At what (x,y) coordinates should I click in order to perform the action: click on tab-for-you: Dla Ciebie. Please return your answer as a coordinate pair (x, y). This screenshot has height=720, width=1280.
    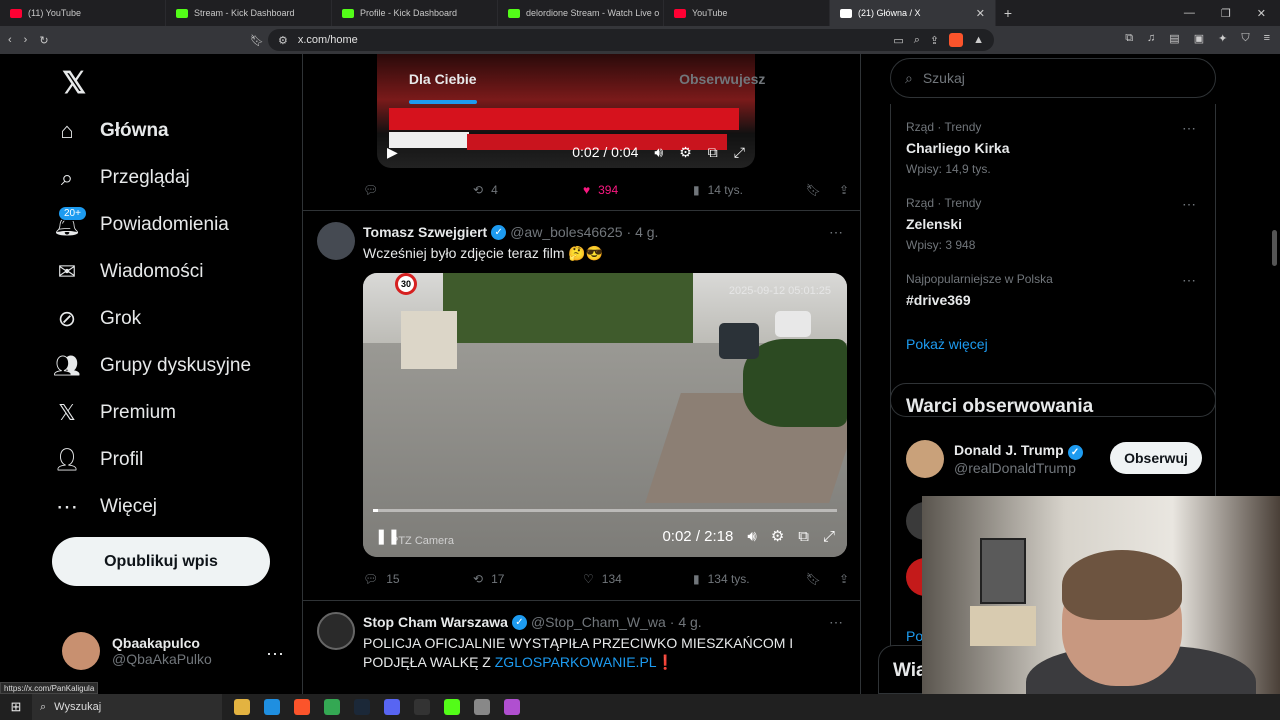
    Looking at the image, I should click on (443, 79).